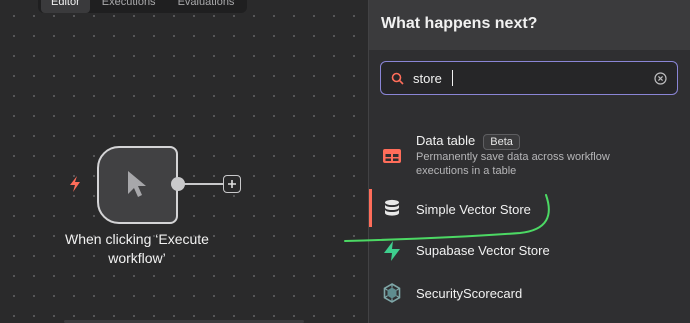  Describe the element at coordinates (75, 184) in the screenshot. I see `lightning-bolt-icon` at that location.